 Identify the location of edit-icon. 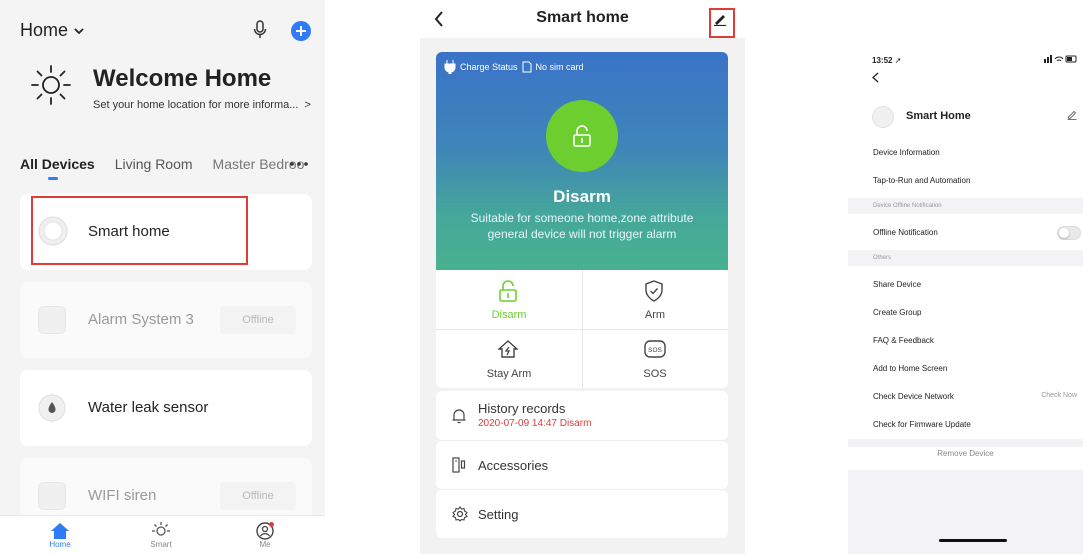
(1072, 115).